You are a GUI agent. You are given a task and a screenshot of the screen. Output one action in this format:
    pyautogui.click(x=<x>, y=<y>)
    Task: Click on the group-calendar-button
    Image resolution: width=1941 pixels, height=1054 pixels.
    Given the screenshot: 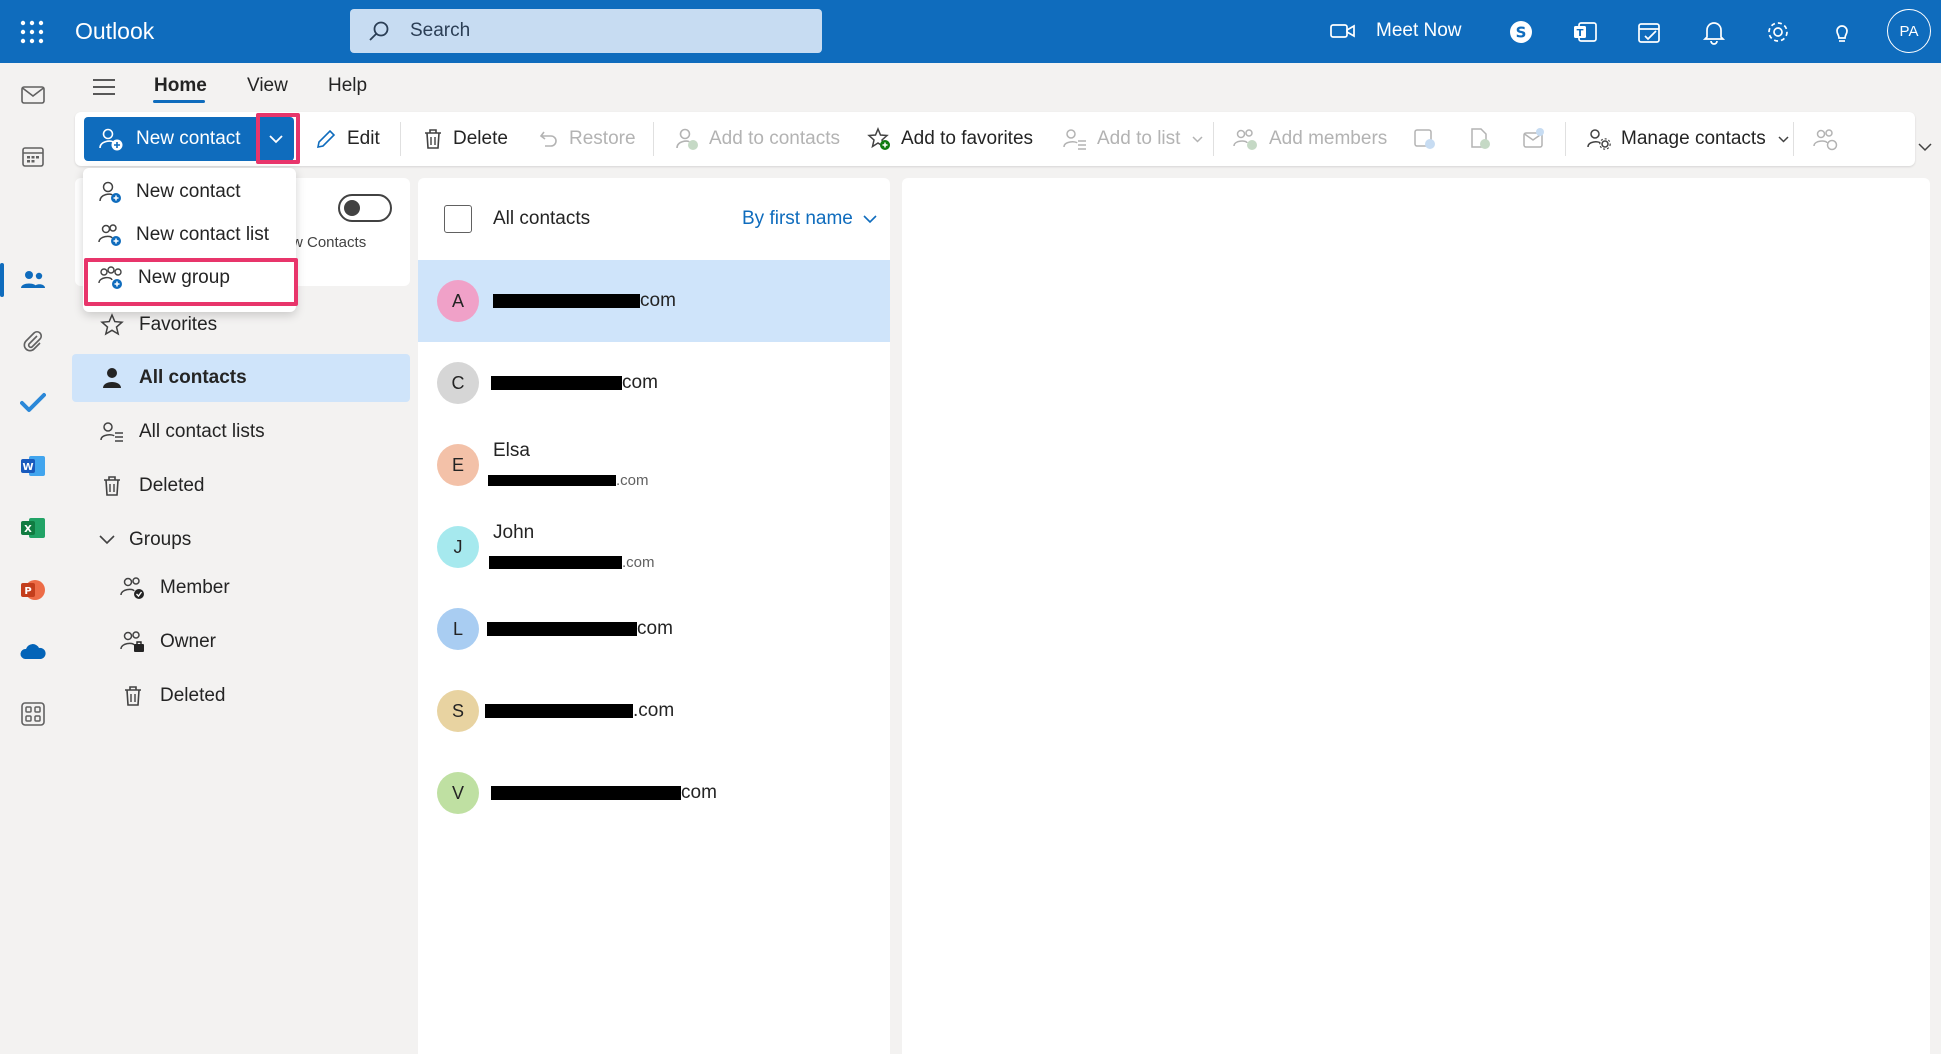 What is the action you would take?
    pyautogui.click(x=1425, y=139)
    